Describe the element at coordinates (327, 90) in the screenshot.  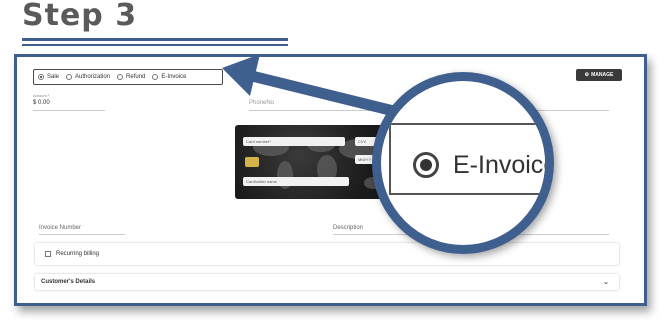
I see `callout-arrow` at that location.